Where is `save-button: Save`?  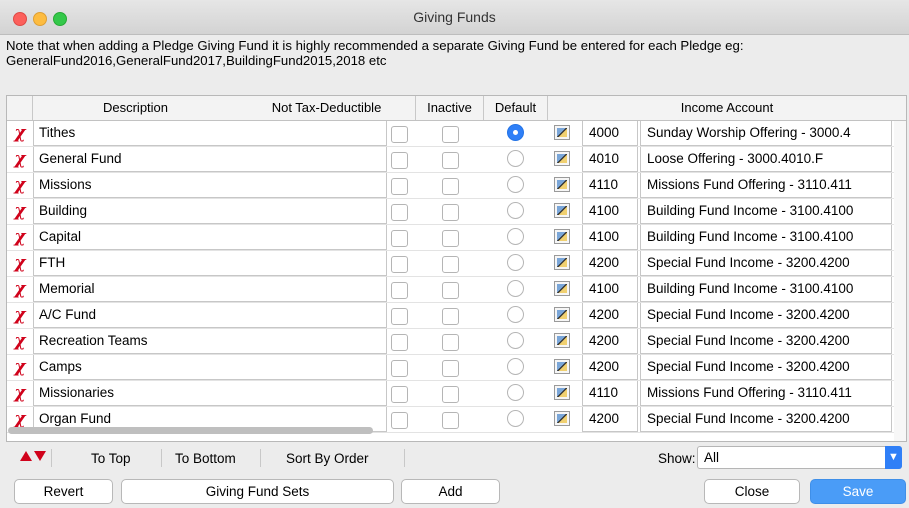 save-button: Save is located at coordinates (858, 491).